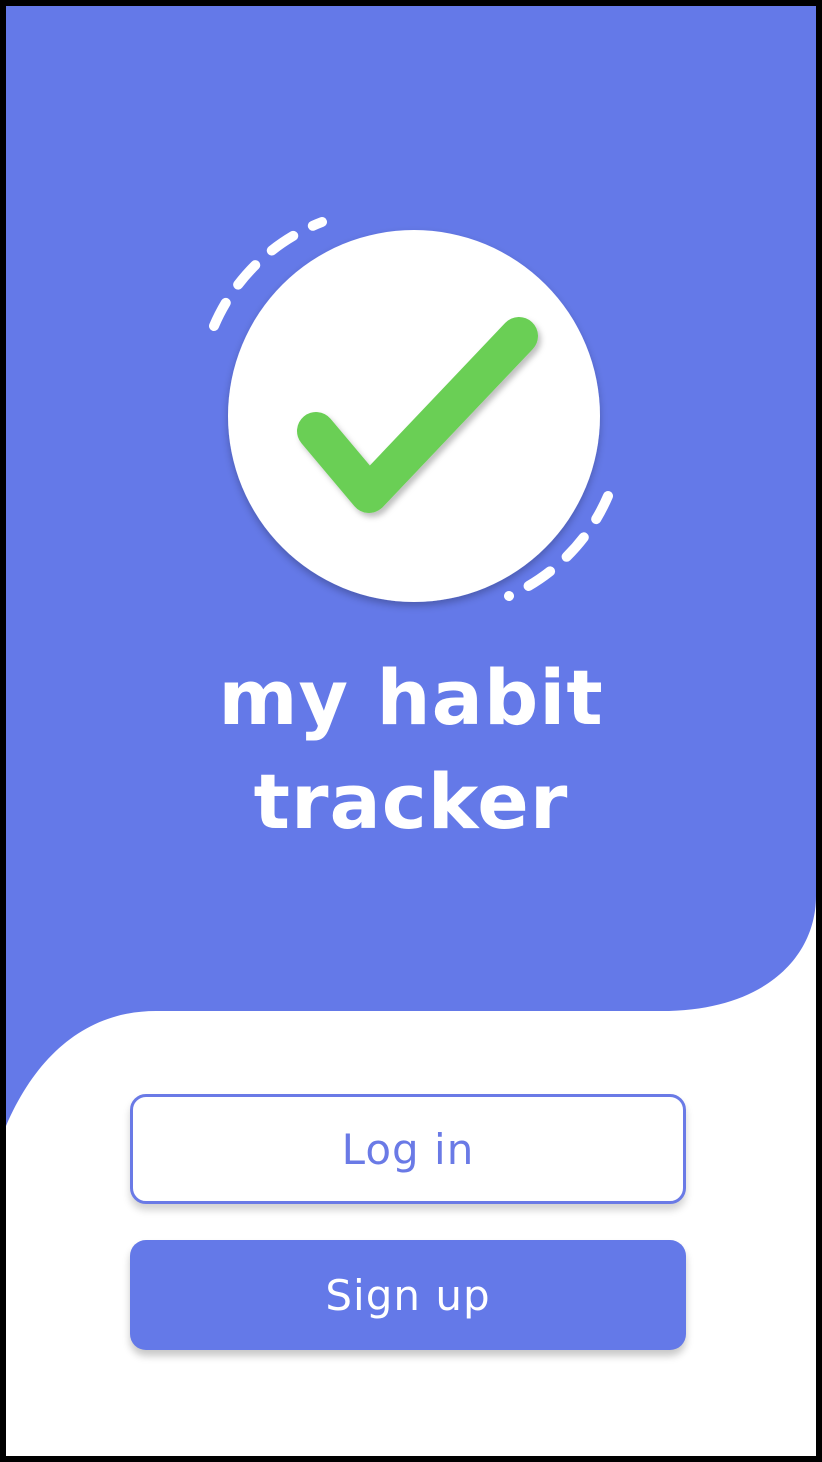  What do you see at coordinates (408, 1149) in the screenshot?
I see `login-button: Log in` at bounding box center [408, 1149].